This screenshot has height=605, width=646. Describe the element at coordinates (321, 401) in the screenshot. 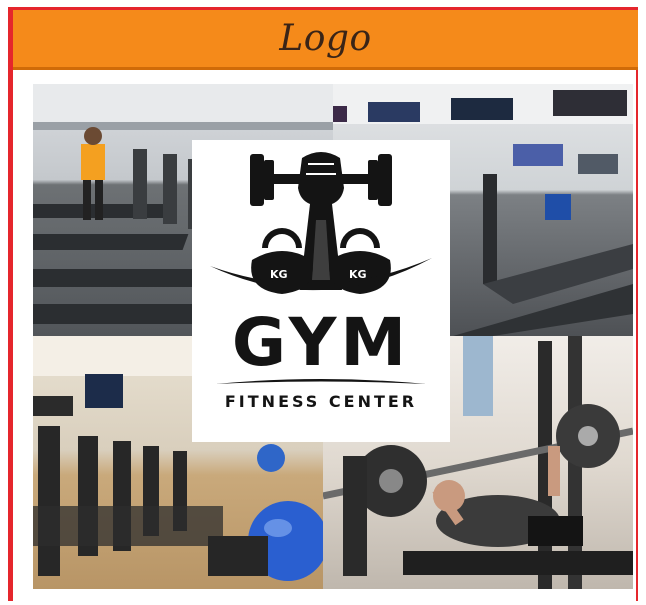

I see `fitness-center-text: FITNESS CENTER` at that location.